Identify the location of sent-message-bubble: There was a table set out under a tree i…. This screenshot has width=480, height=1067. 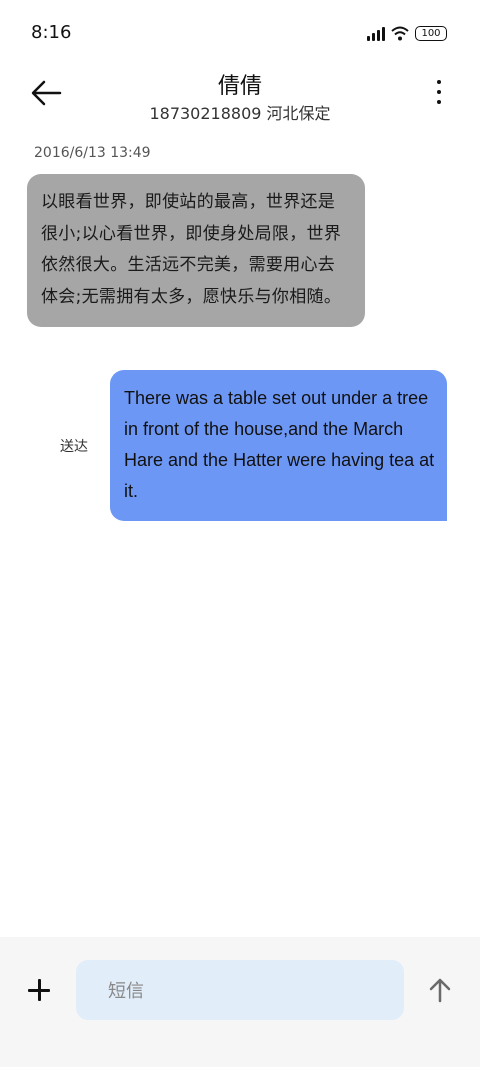
(278, 445).